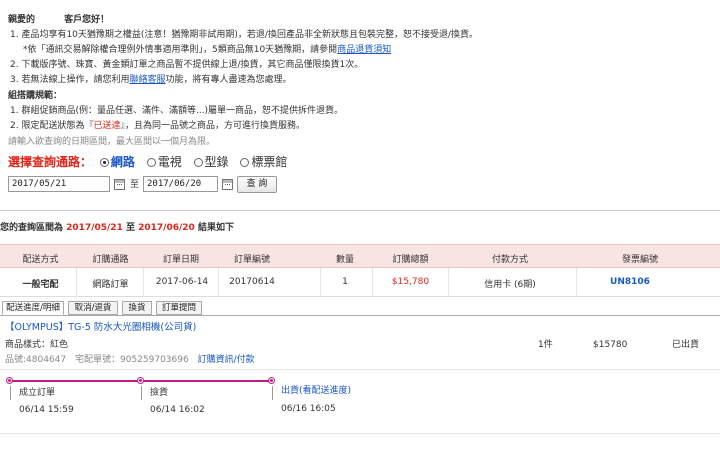 This screenshot has width=720, height=460. I want to click on shipping-number: 宅配單號：905259703696, so click(132, 360).